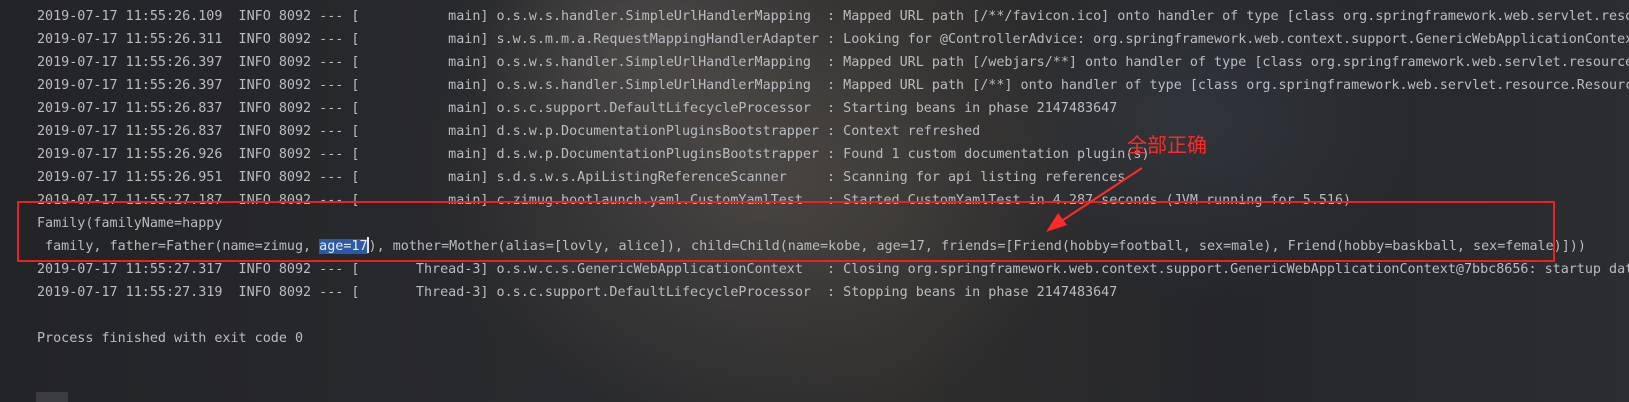 The width and height of the screenshot is (1629, 402). I want to click on annotation-label: 全部正确, so click(1167, 145).